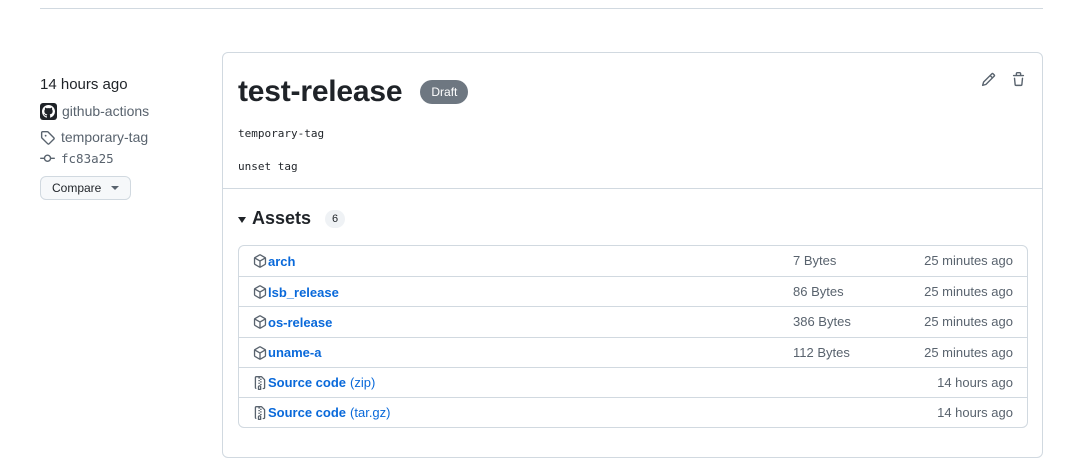 This screenshot has height=474, width=1083. I want to click on asset-row: os-release 386 Bytes 25 minutes ago, so click(633, 321).